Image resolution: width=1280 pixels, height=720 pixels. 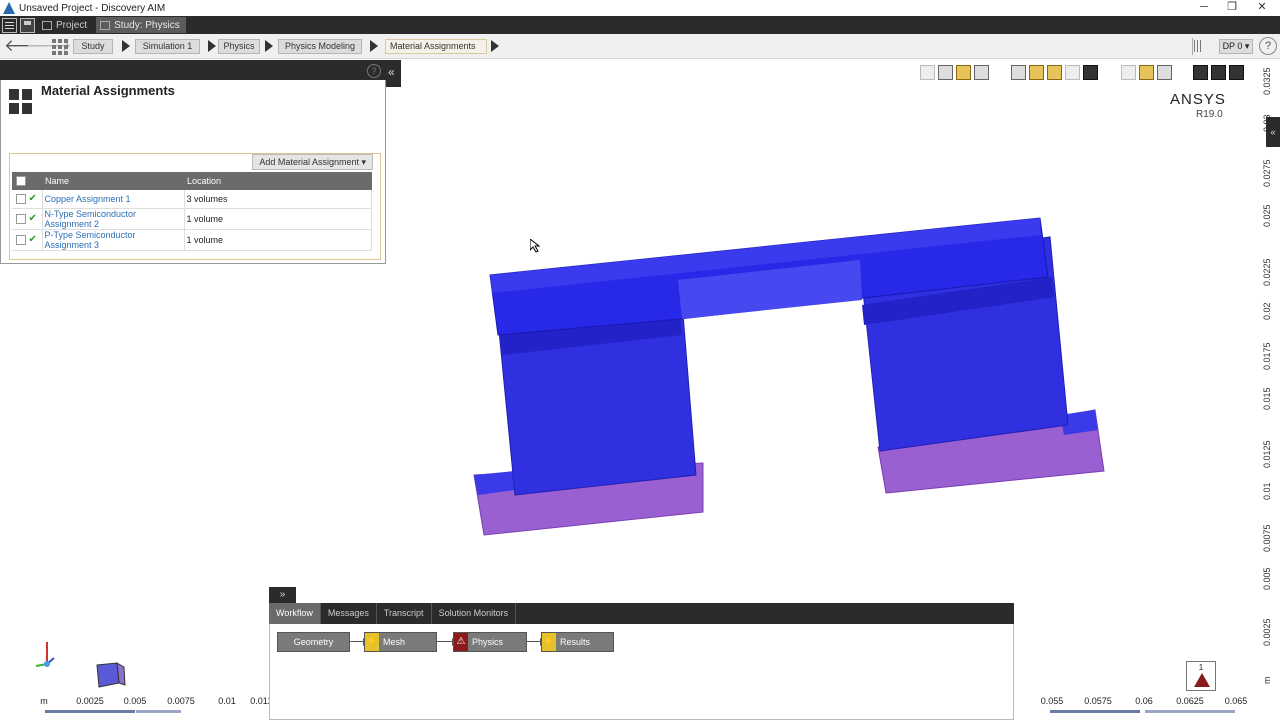 What do you see at coordinates (147, 25) in the screenshot?
I see `tab-study-label: Study: Physics` at bounding box center [147, 25].